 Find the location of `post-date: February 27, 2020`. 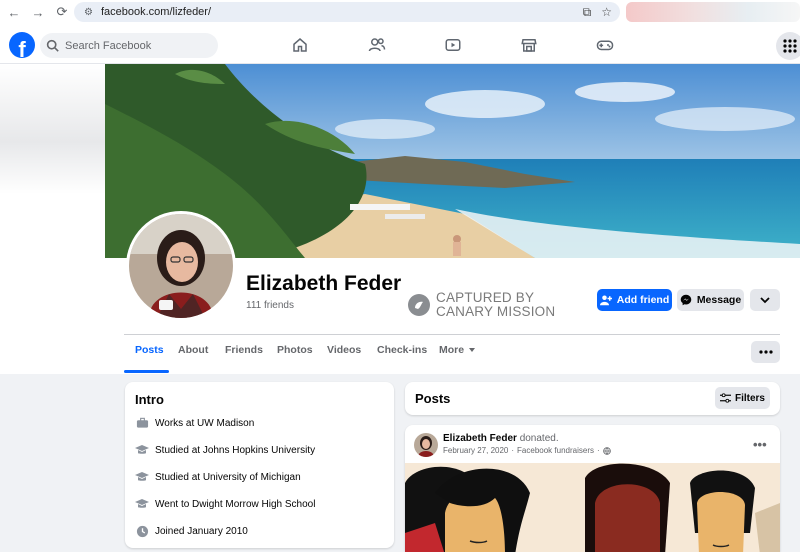

post-date: February 27, 2020 is located at coordinates (475, 450).